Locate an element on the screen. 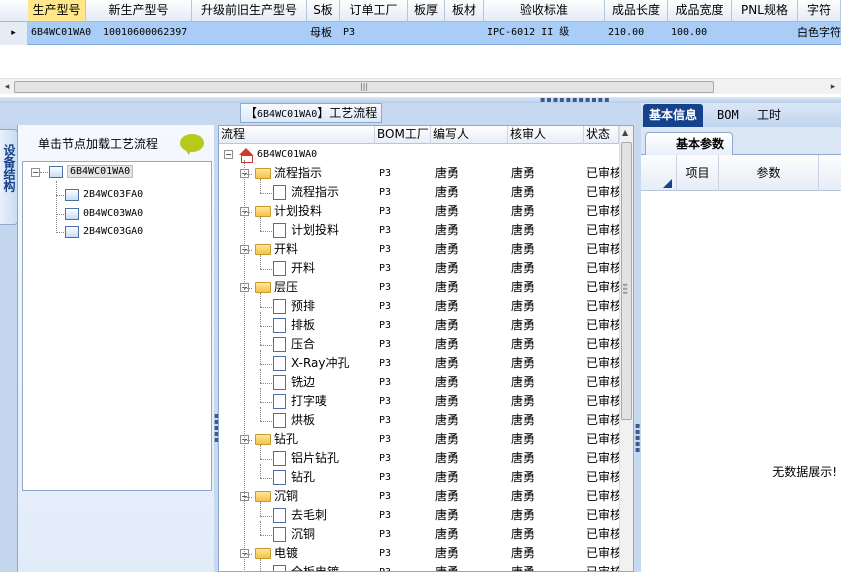  cell-width: 100.00 is located at coordinates (689, 32).